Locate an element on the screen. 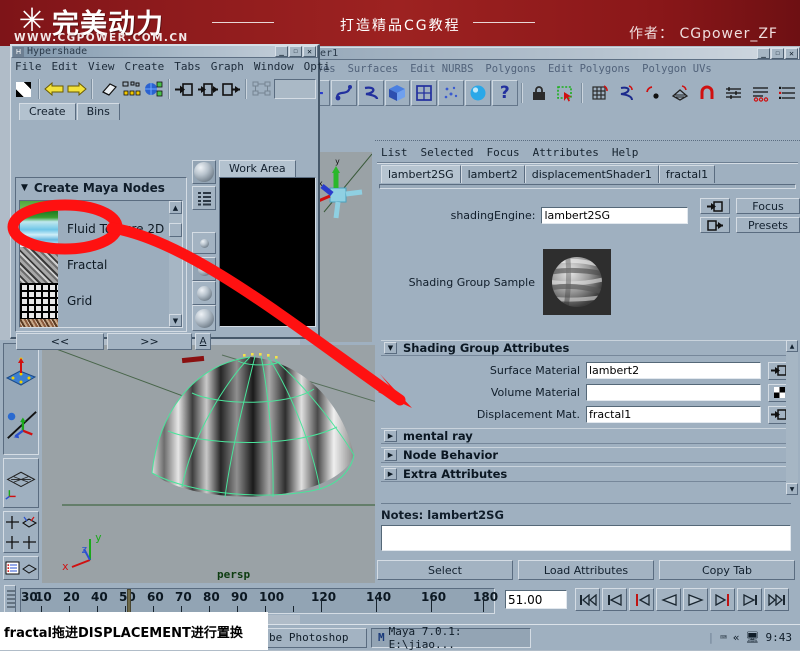  medium-swatch-button is located at coordinates (204, 293).